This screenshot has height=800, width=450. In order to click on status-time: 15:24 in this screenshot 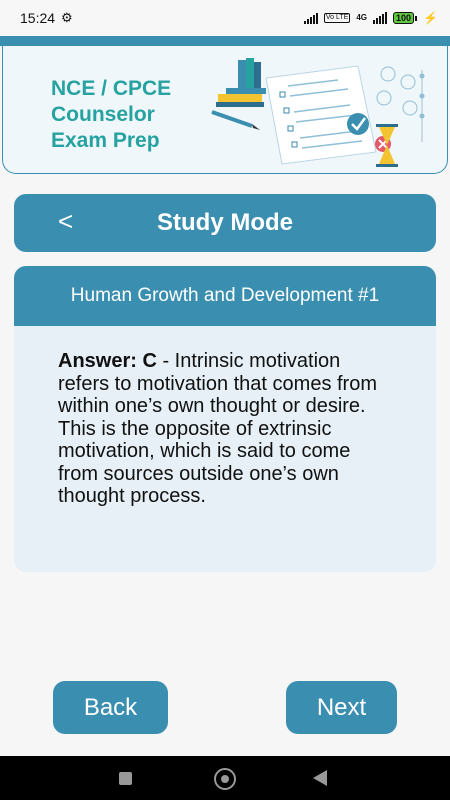, I will do `click(38, 18)`.